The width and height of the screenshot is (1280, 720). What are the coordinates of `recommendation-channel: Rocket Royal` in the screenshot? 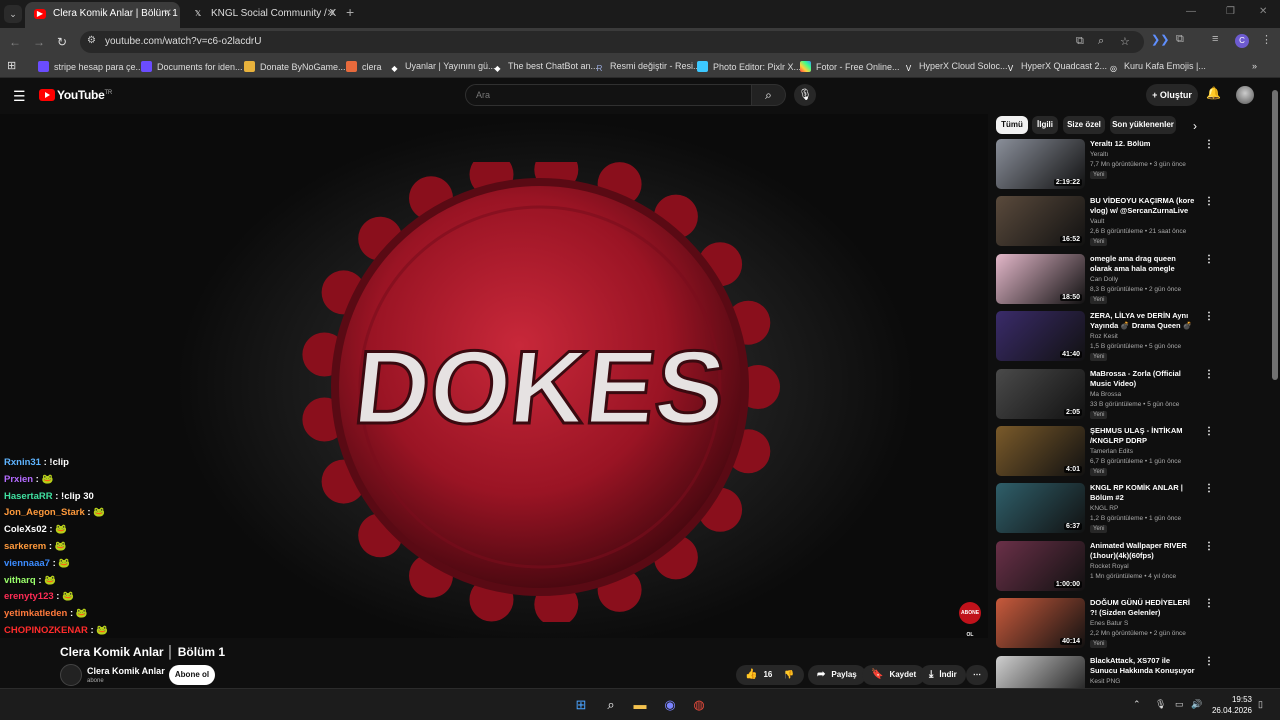 It's located at (1109, 566).